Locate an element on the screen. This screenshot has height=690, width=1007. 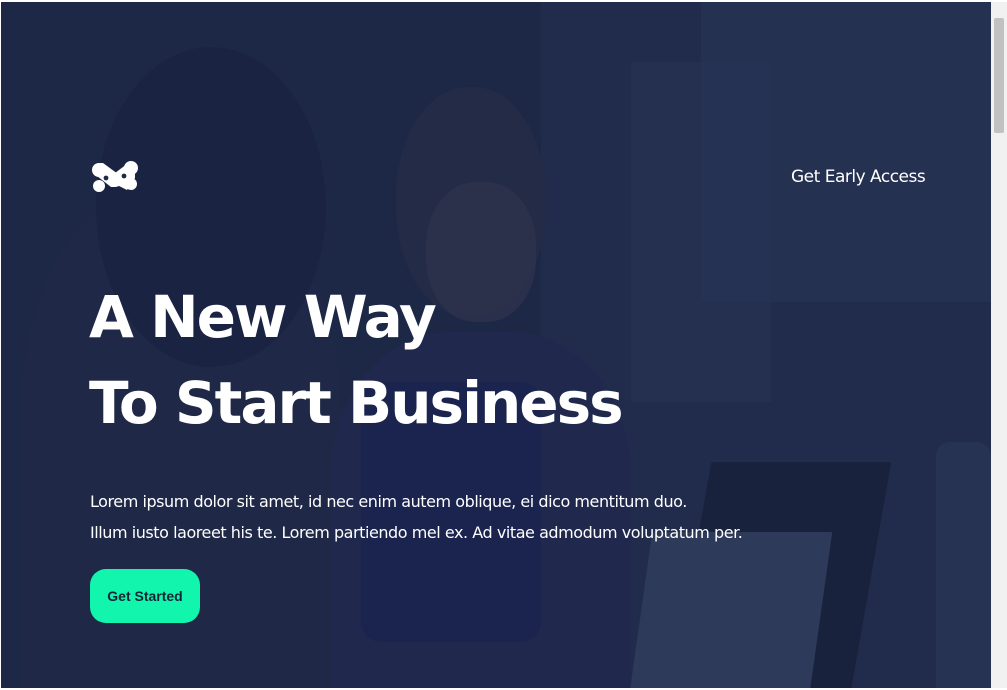
hero-title: A New Way To Start Business is located at coordinates (356, 360).